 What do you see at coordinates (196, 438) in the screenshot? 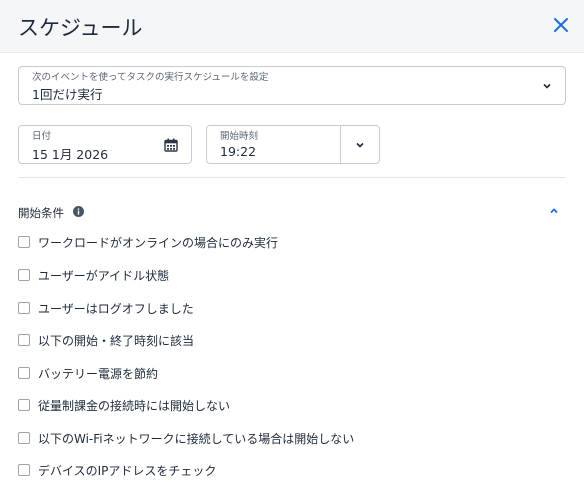
I see `condition-label: 以下のWi-Fiネットワークに接続している場合は開始しない` at bounding box center [196, 438].